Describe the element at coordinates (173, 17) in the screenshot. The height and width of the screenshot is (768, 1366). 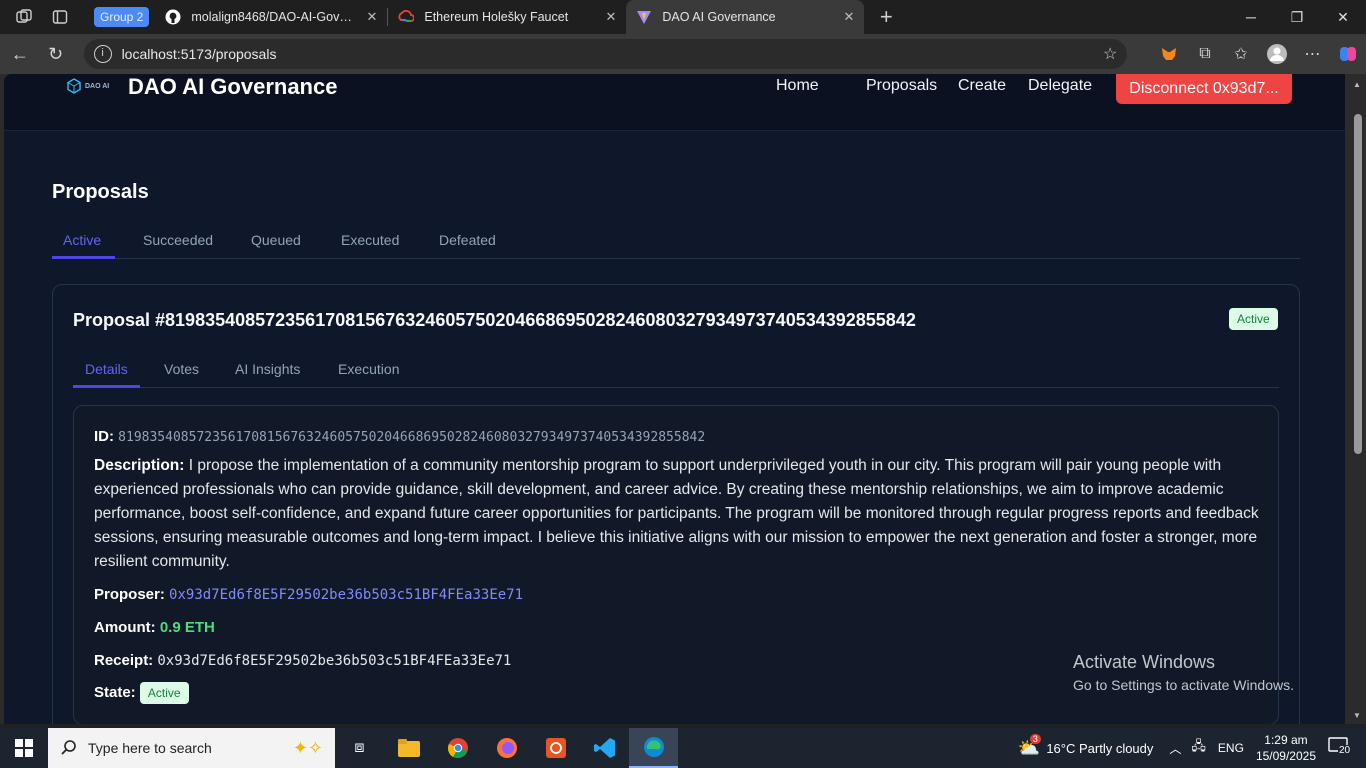
I see `github-icon` at that location.